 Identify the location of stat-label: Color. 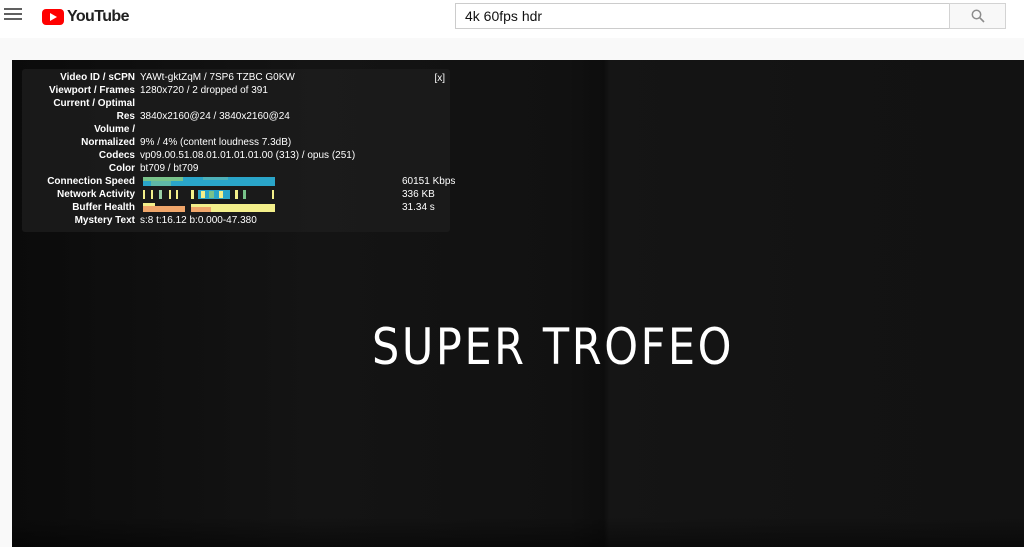
(121, 168).